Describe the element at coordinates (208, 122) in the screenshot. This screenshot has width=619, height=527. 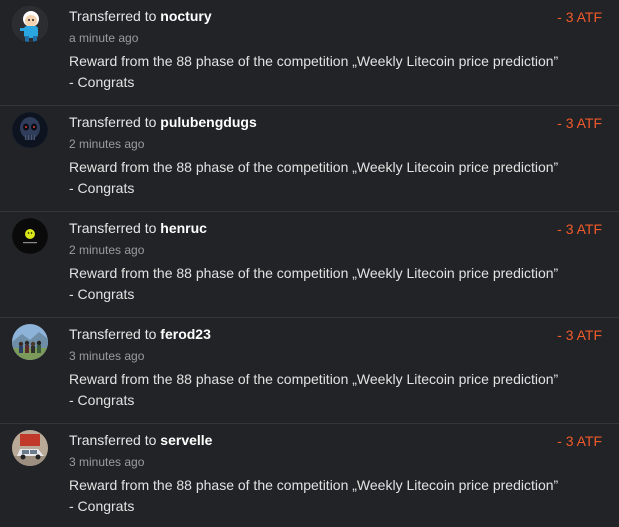
I see `recipient-username: pulubengdugs` at that location.